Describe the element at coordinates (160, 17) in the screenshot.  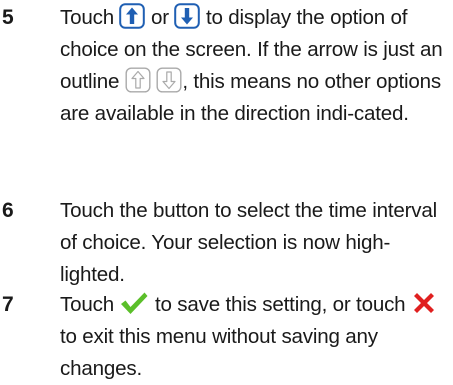
I see `step-text-part: or` at that location.